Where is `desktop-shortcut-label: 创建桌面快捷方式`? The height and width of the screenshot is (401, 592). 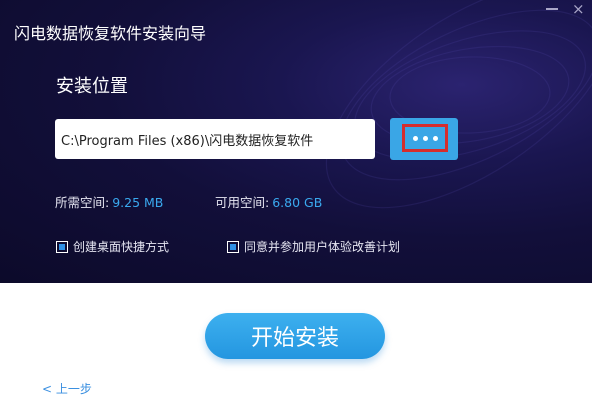
desktop-shortcut-label: 创建桌面快捷方式 is located at coordinates (121, 247).